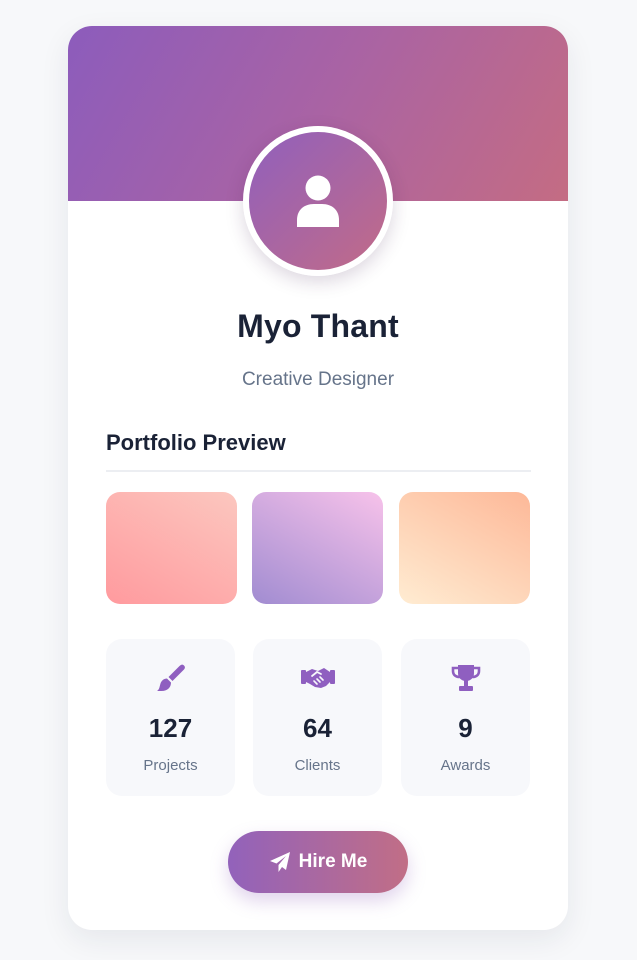 The width and height of the screenshot is (637, 960). Describe the element at coordinates (318, 326) in the screenshot. I see `profile-name: Myo Thant` at that location.